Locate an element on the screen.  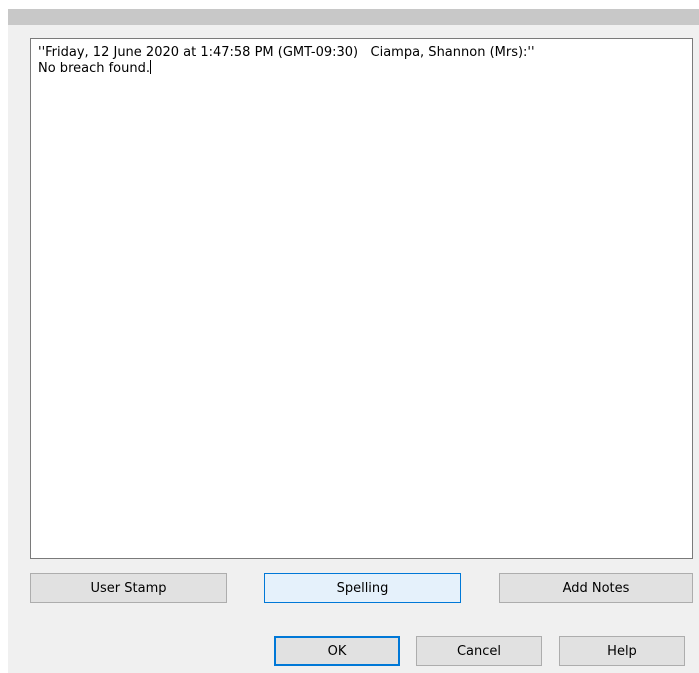
spelling-button: Spelling is located at coordinates (362, 588).